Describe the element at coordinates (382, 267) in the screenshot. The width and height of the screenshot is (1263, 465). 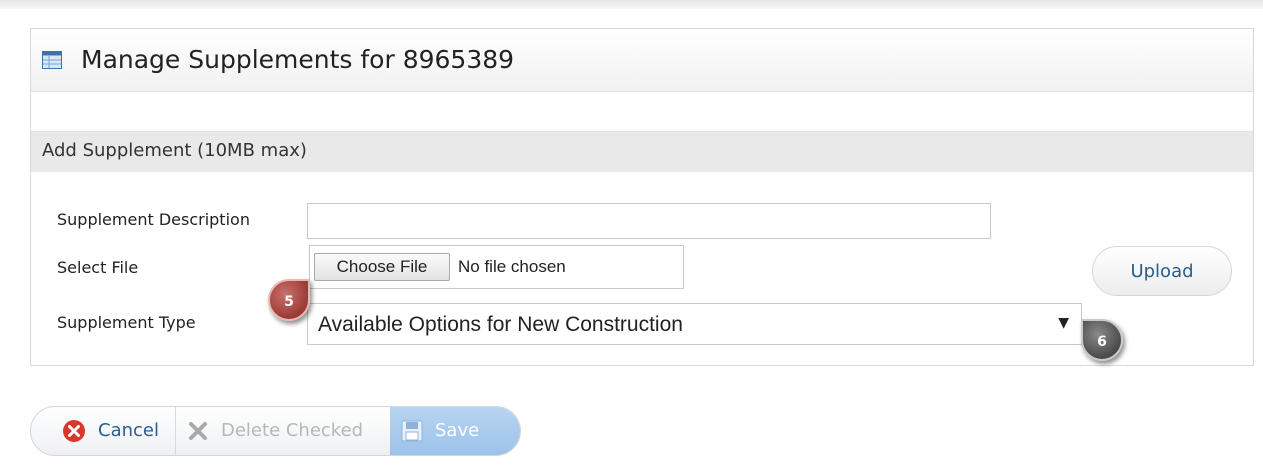
I see `choose-file-button: Choose File` at that location.